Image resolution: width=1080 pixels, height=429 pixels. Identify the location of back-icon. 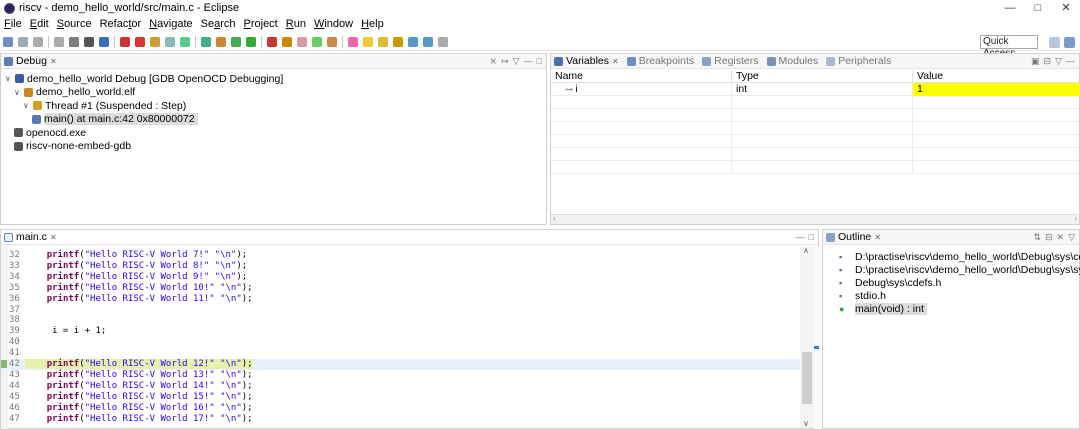
(413, 41).